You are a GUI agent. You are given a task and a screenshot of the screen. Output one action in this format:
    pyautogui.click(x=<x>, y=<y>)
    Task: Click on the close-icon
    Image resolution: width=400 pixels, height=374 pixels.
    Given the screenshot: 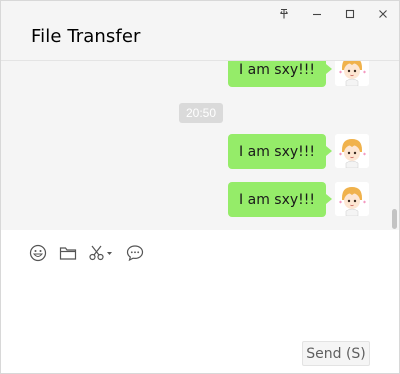 What is the action you would take?
    pyautogui.click(x=383, y=14)
    